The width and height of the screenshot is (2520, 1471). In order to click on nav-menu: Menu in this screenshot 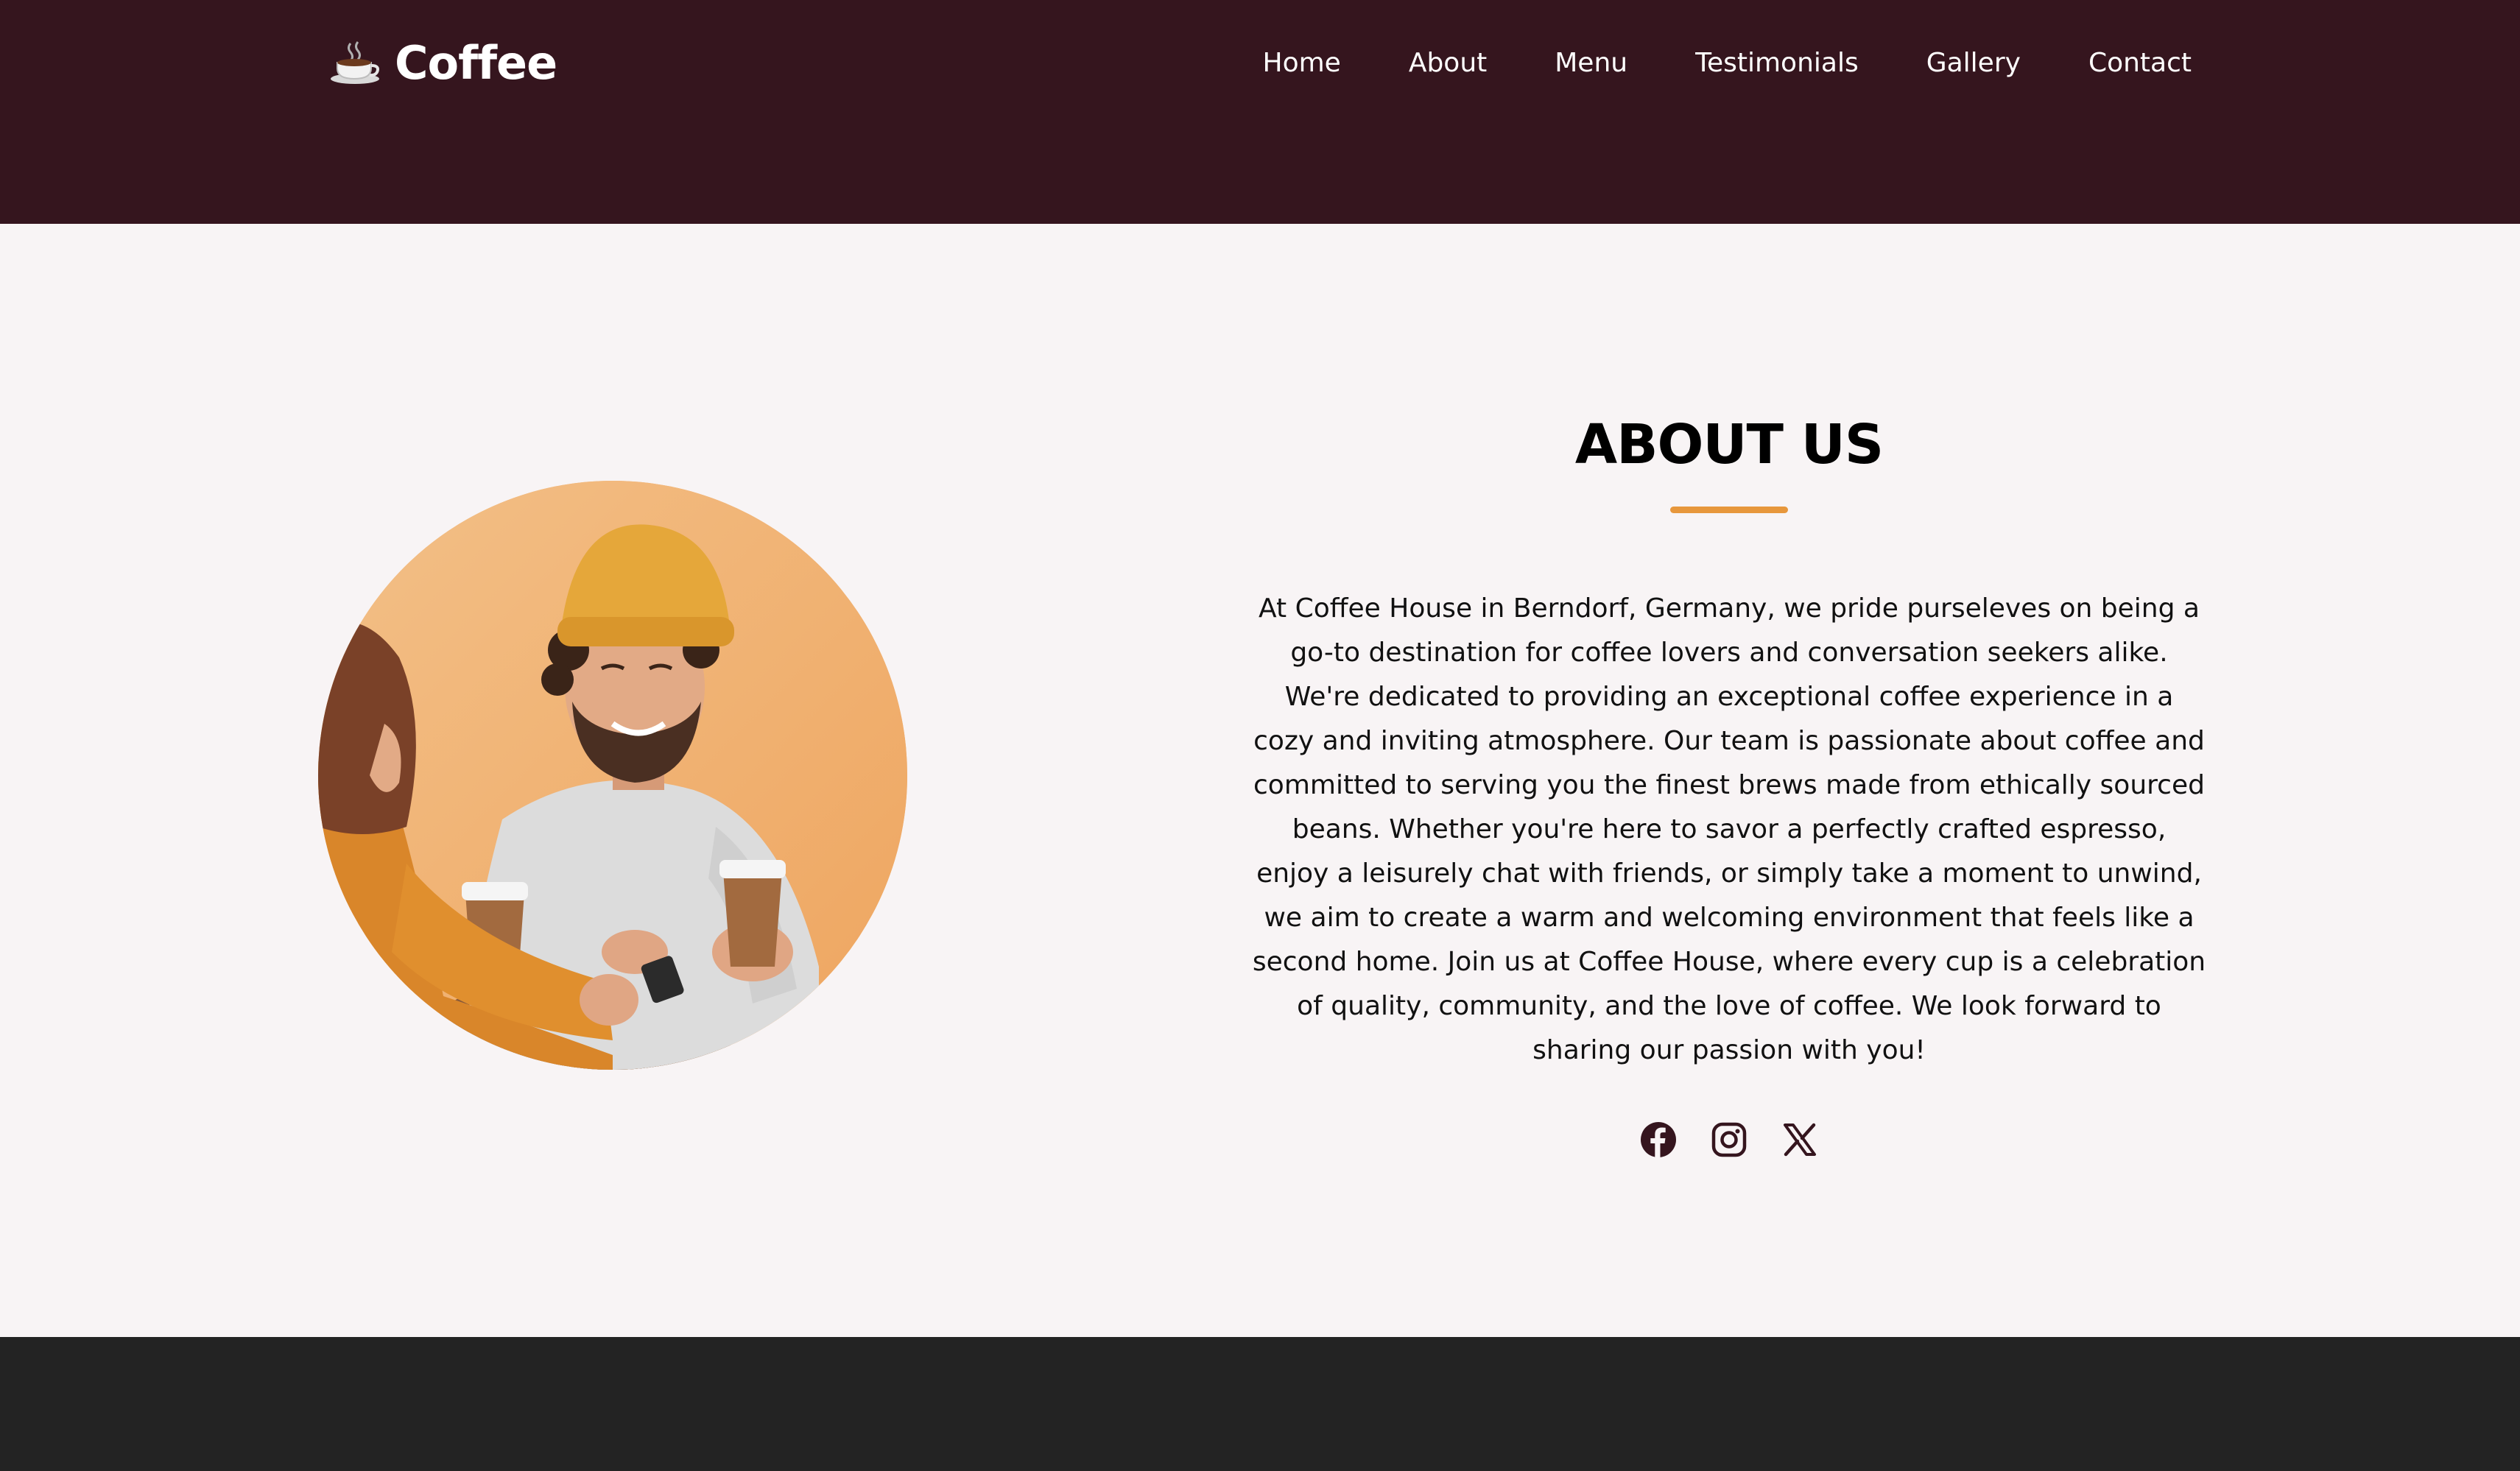, I will do `click(1591, 63)`.